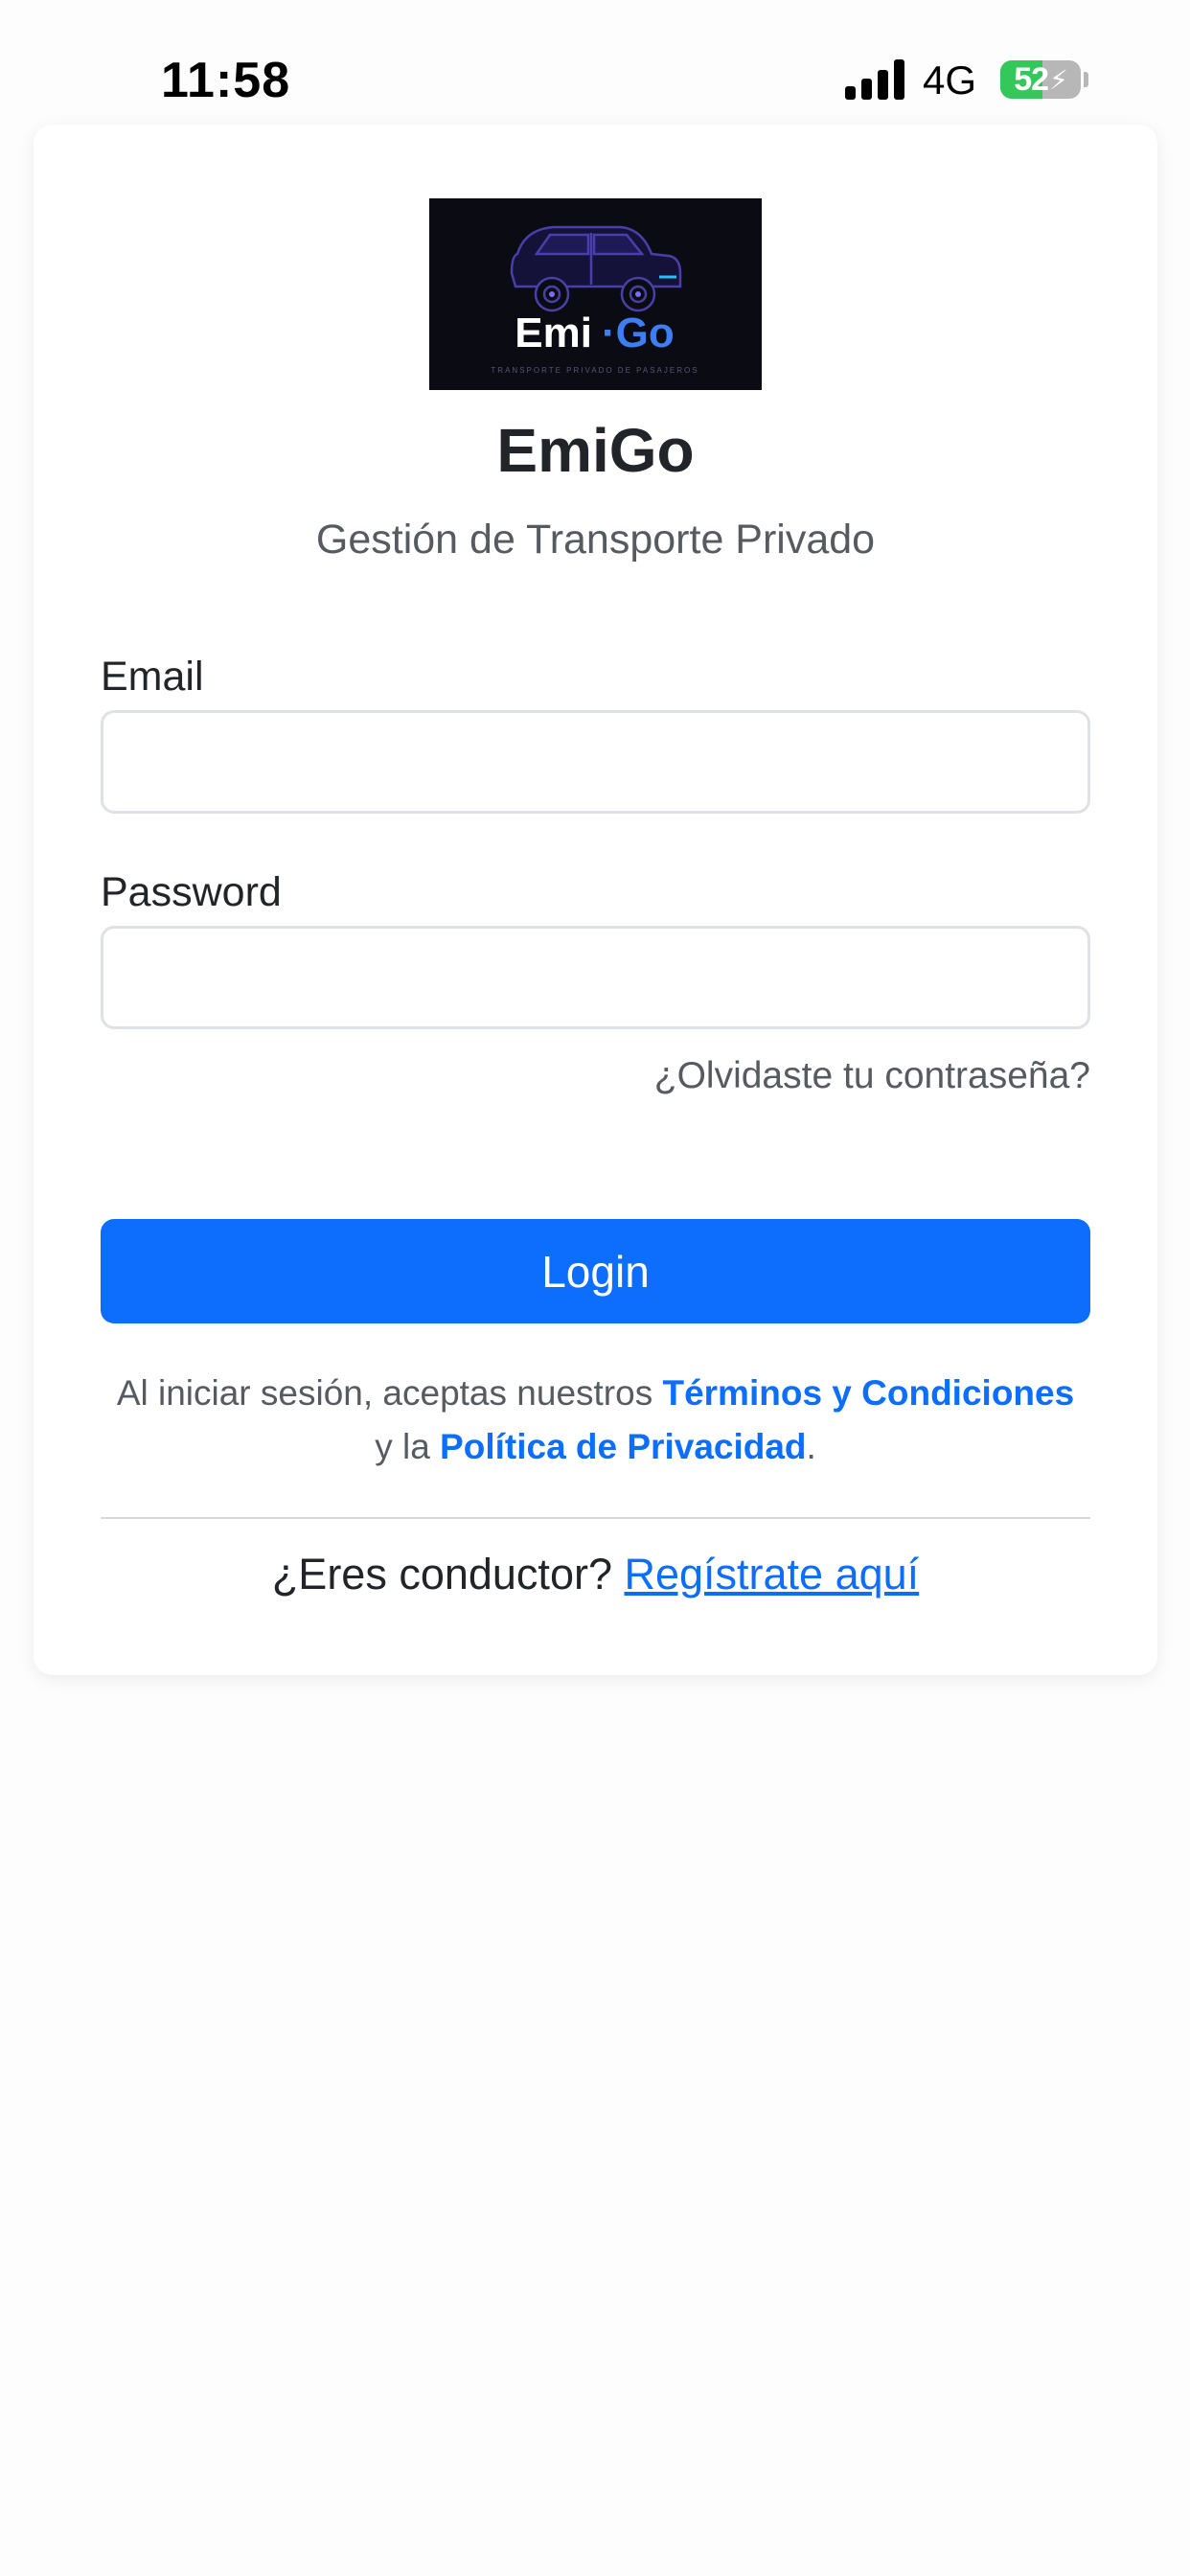  I want to click on email-label: Email, so click(152, 677).